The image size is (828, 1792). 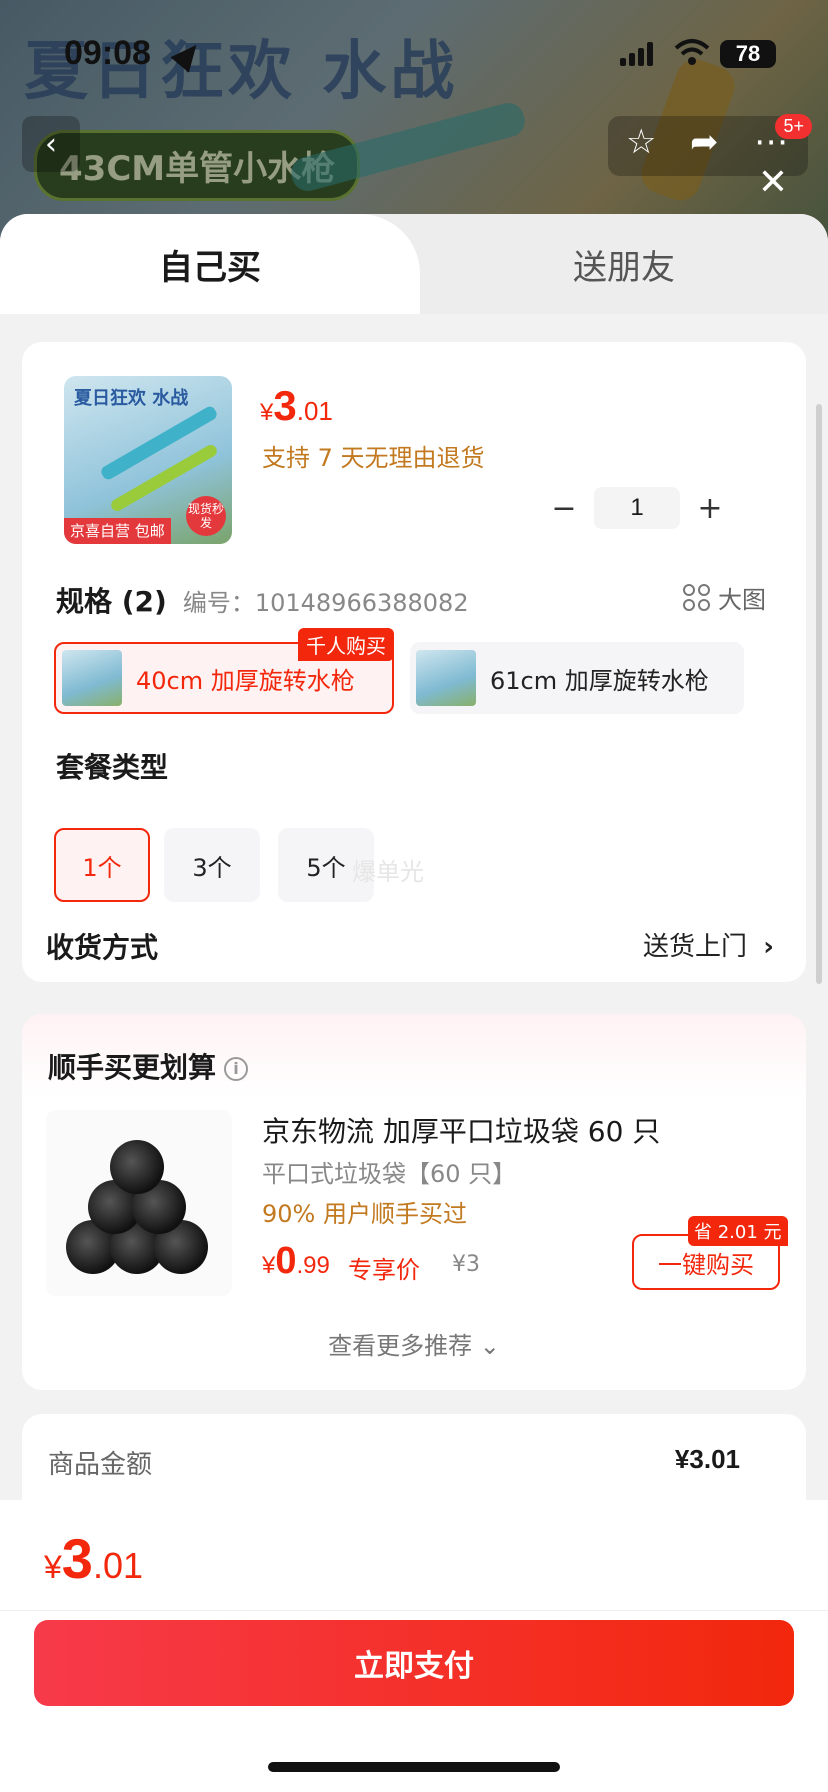 What do you see at coordinates (100, 1465) in the screenshot?
I see `goods-amount-label: 商品金额` at bounding box center [100, 1465].